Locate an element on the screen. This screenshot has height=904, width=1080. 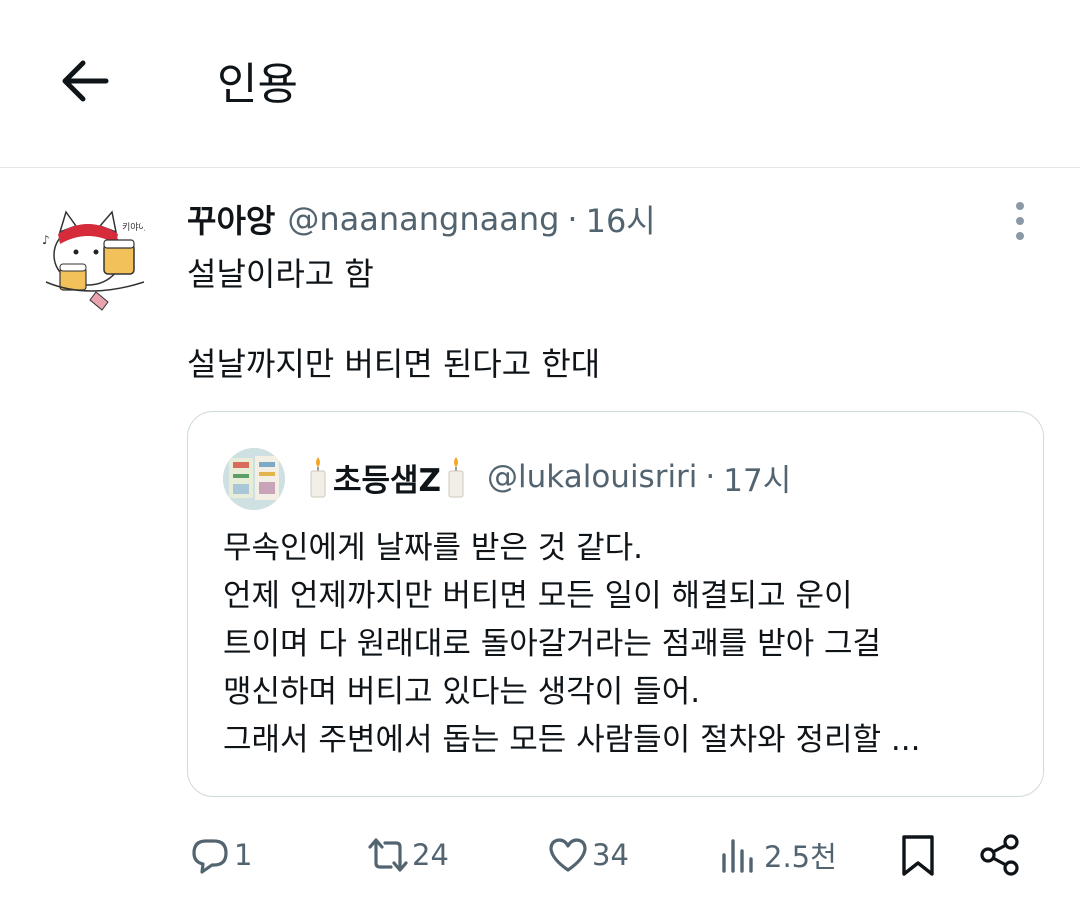
like-button: 34 is located at coordinates (587, 855).